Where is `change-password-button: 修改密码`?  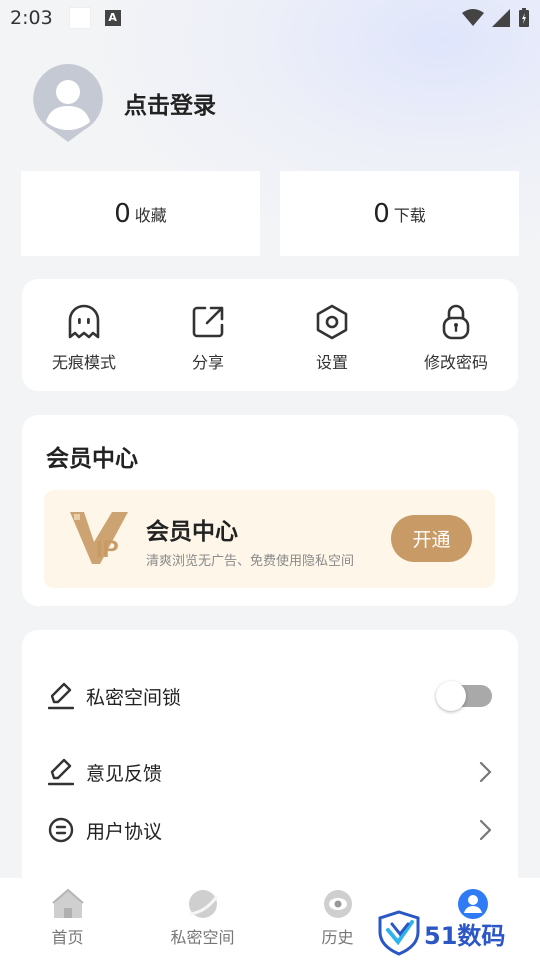 change-password-button: 修改密码 is located at coordinates (456, 335).